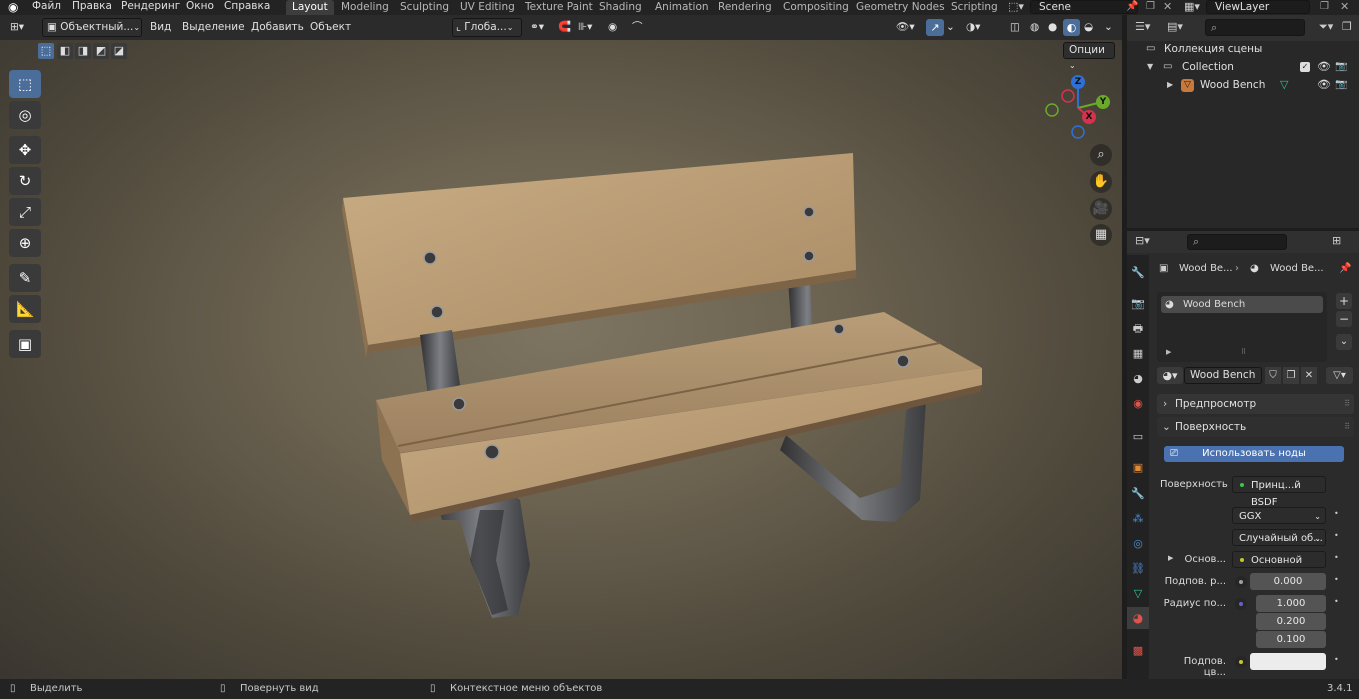 The image size is (1359, 699). What do you see at coordinates (1279, 567) in the screenshot?
I see `base-color-field: Основной цвет` at bounding box center [1279, 567].